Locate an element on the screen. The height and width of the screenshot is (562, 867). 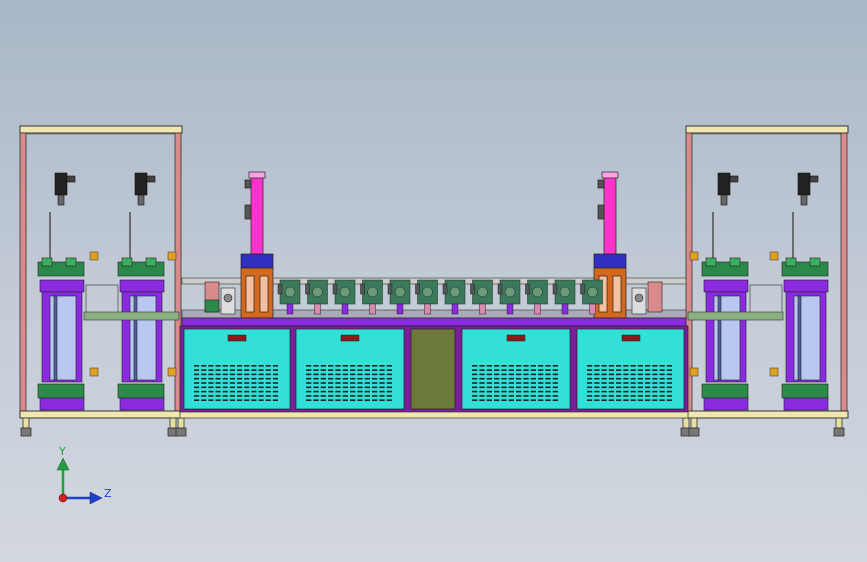
right-cabinet-top is located at coordinates (767, 129).